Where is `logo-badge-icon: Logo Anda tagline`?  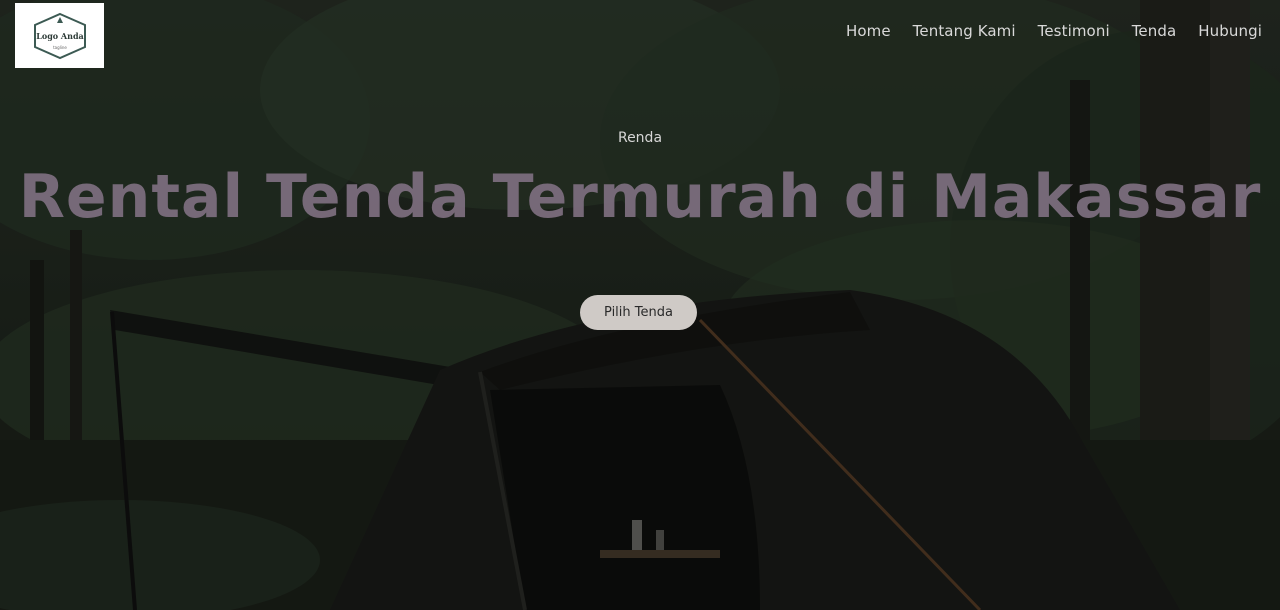
logo-badge-icon: Logo Anda tagline is located at coordinates (59, 35).